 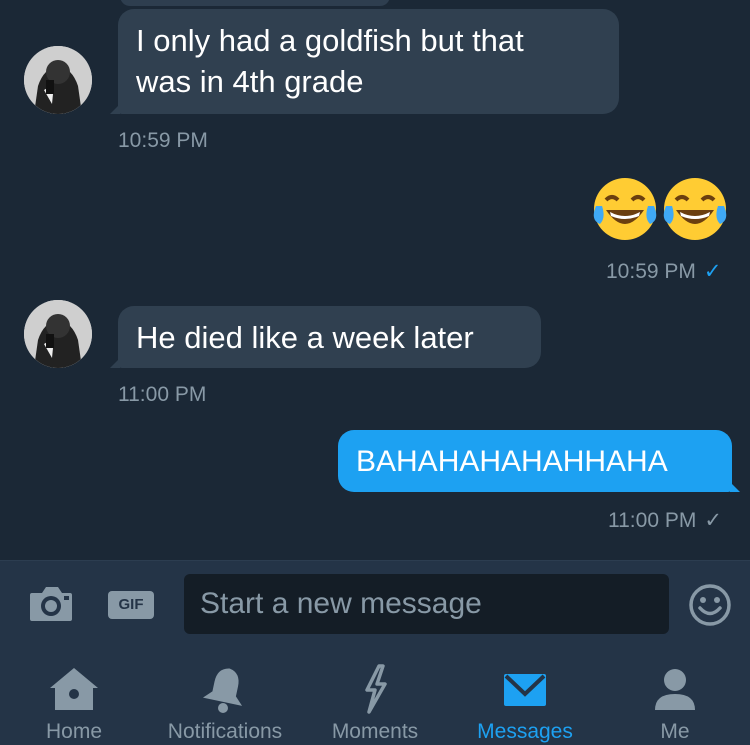 I want to click on tab-home: Home, so click(x=74, y=697).